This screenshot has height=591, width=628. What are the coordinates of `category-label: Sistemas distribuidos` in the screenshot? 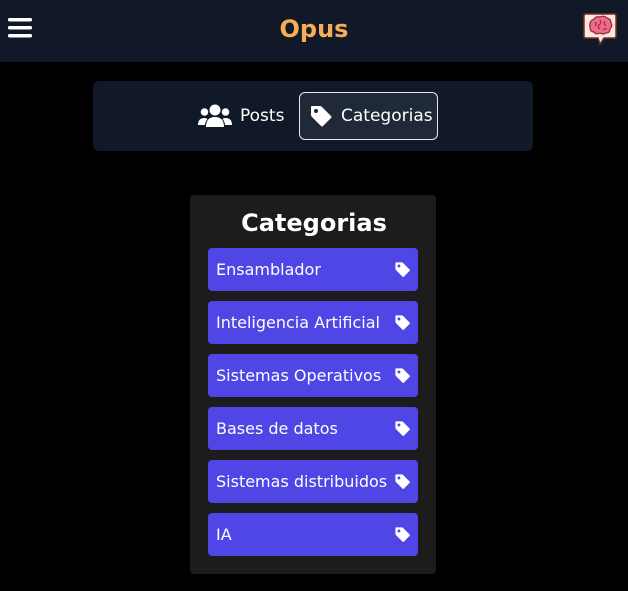 It's located at (302, 481).